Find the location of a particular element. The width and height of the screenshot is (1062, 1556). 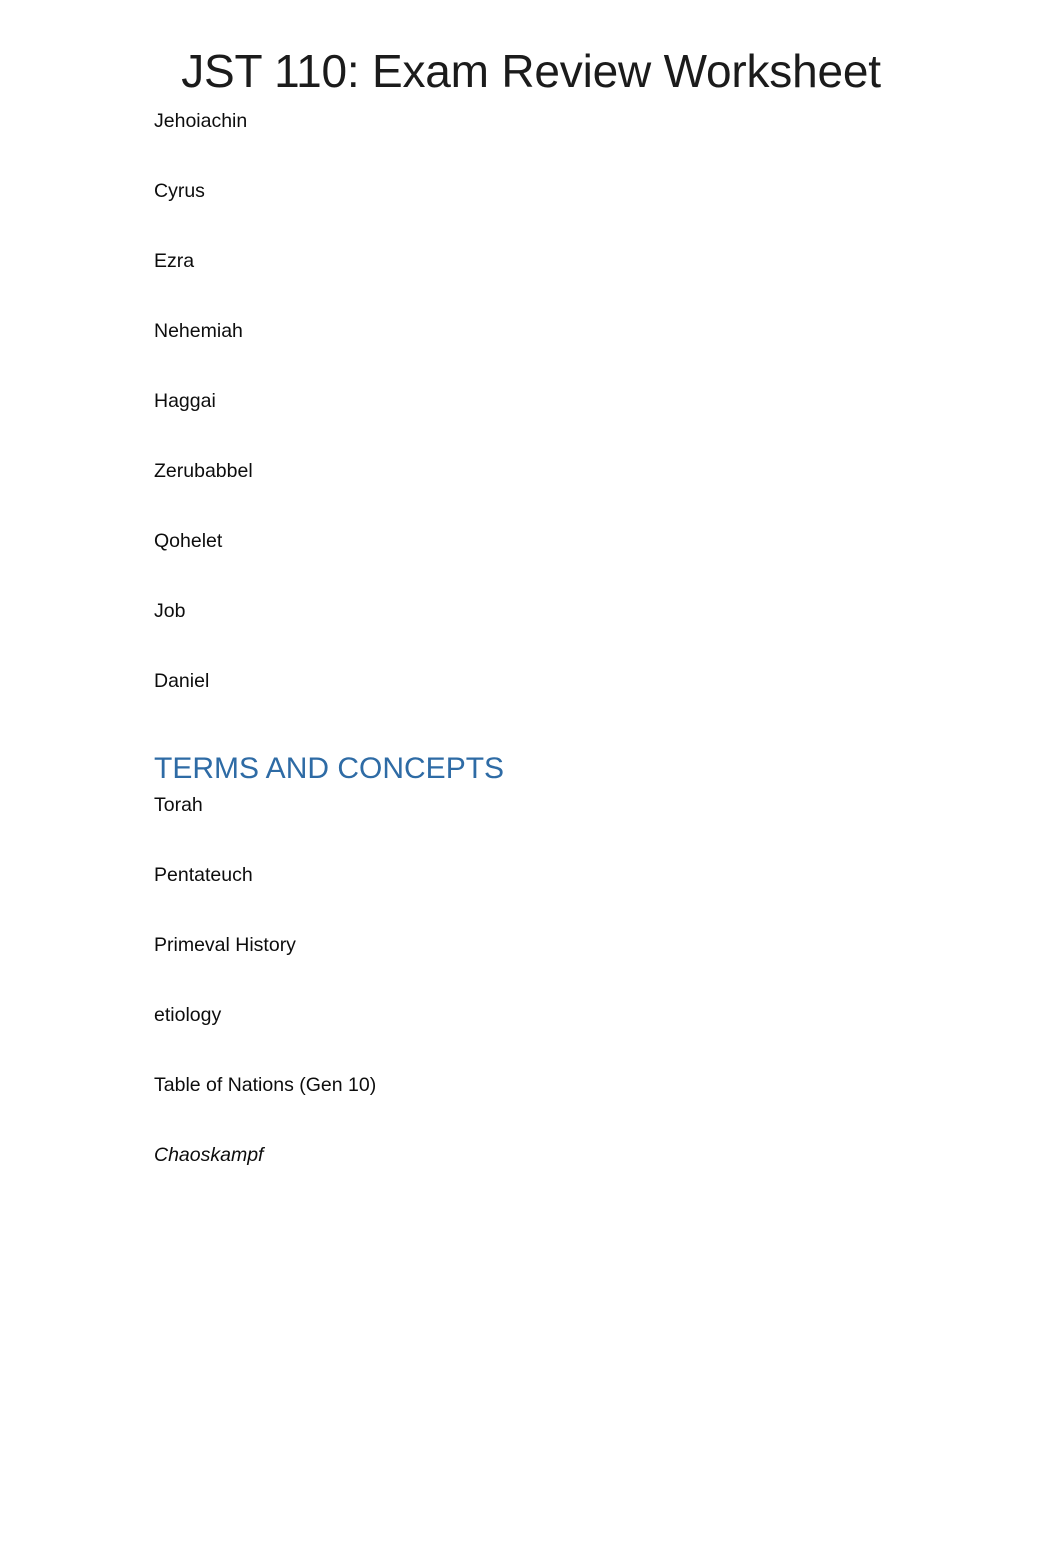

terms-section-header: TERMS AND CONCEPTS is located at coordinates (531, 768).